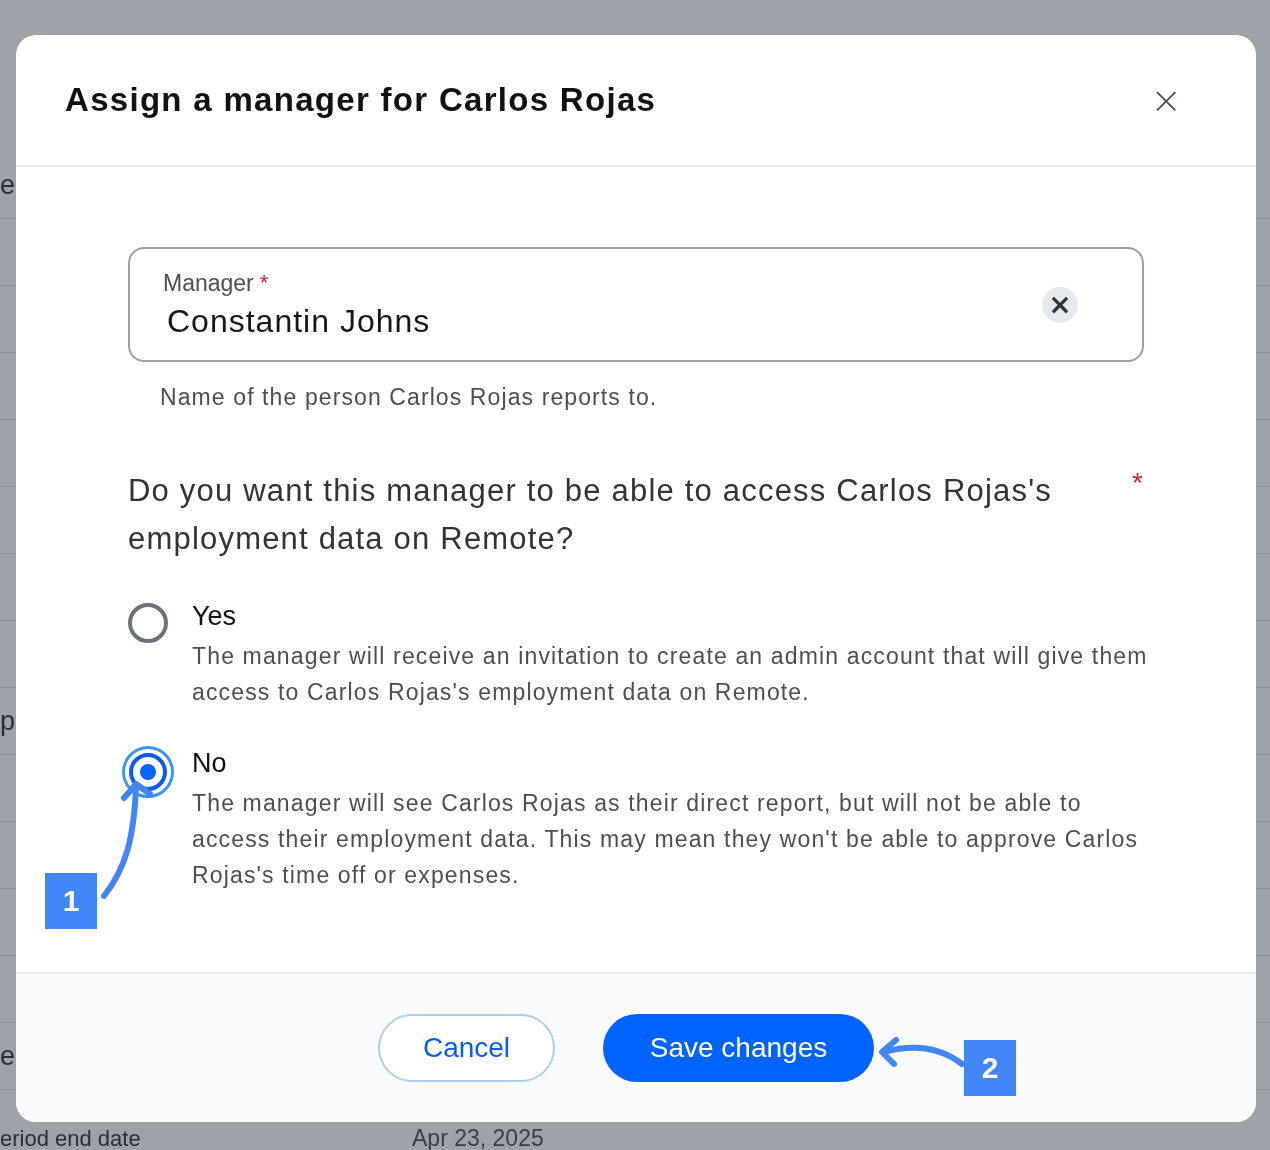 Image resolution: width=1270 pixels, height=1150 pixels. I want to click on clear-button: ×, so click(1060, 304).